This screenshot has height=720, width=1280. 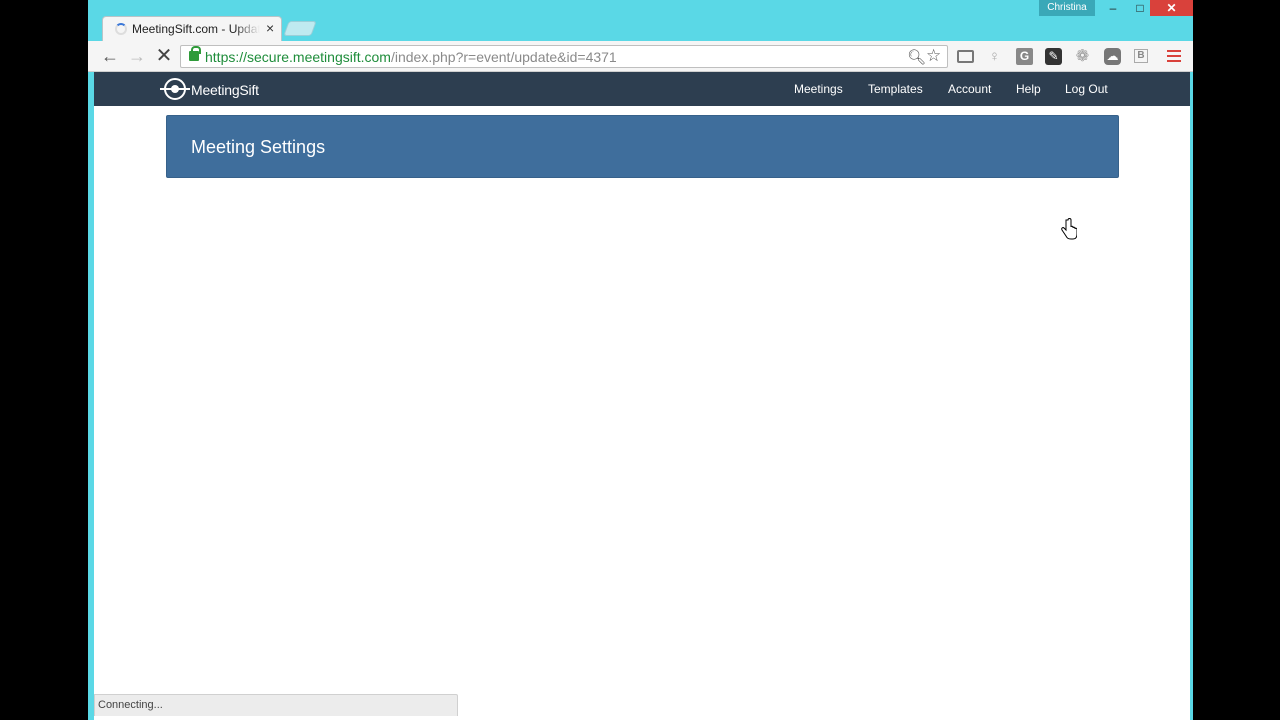 I want to click on url-path: /index.php?r=event/update&id=4371, so click(x=503, y=57).